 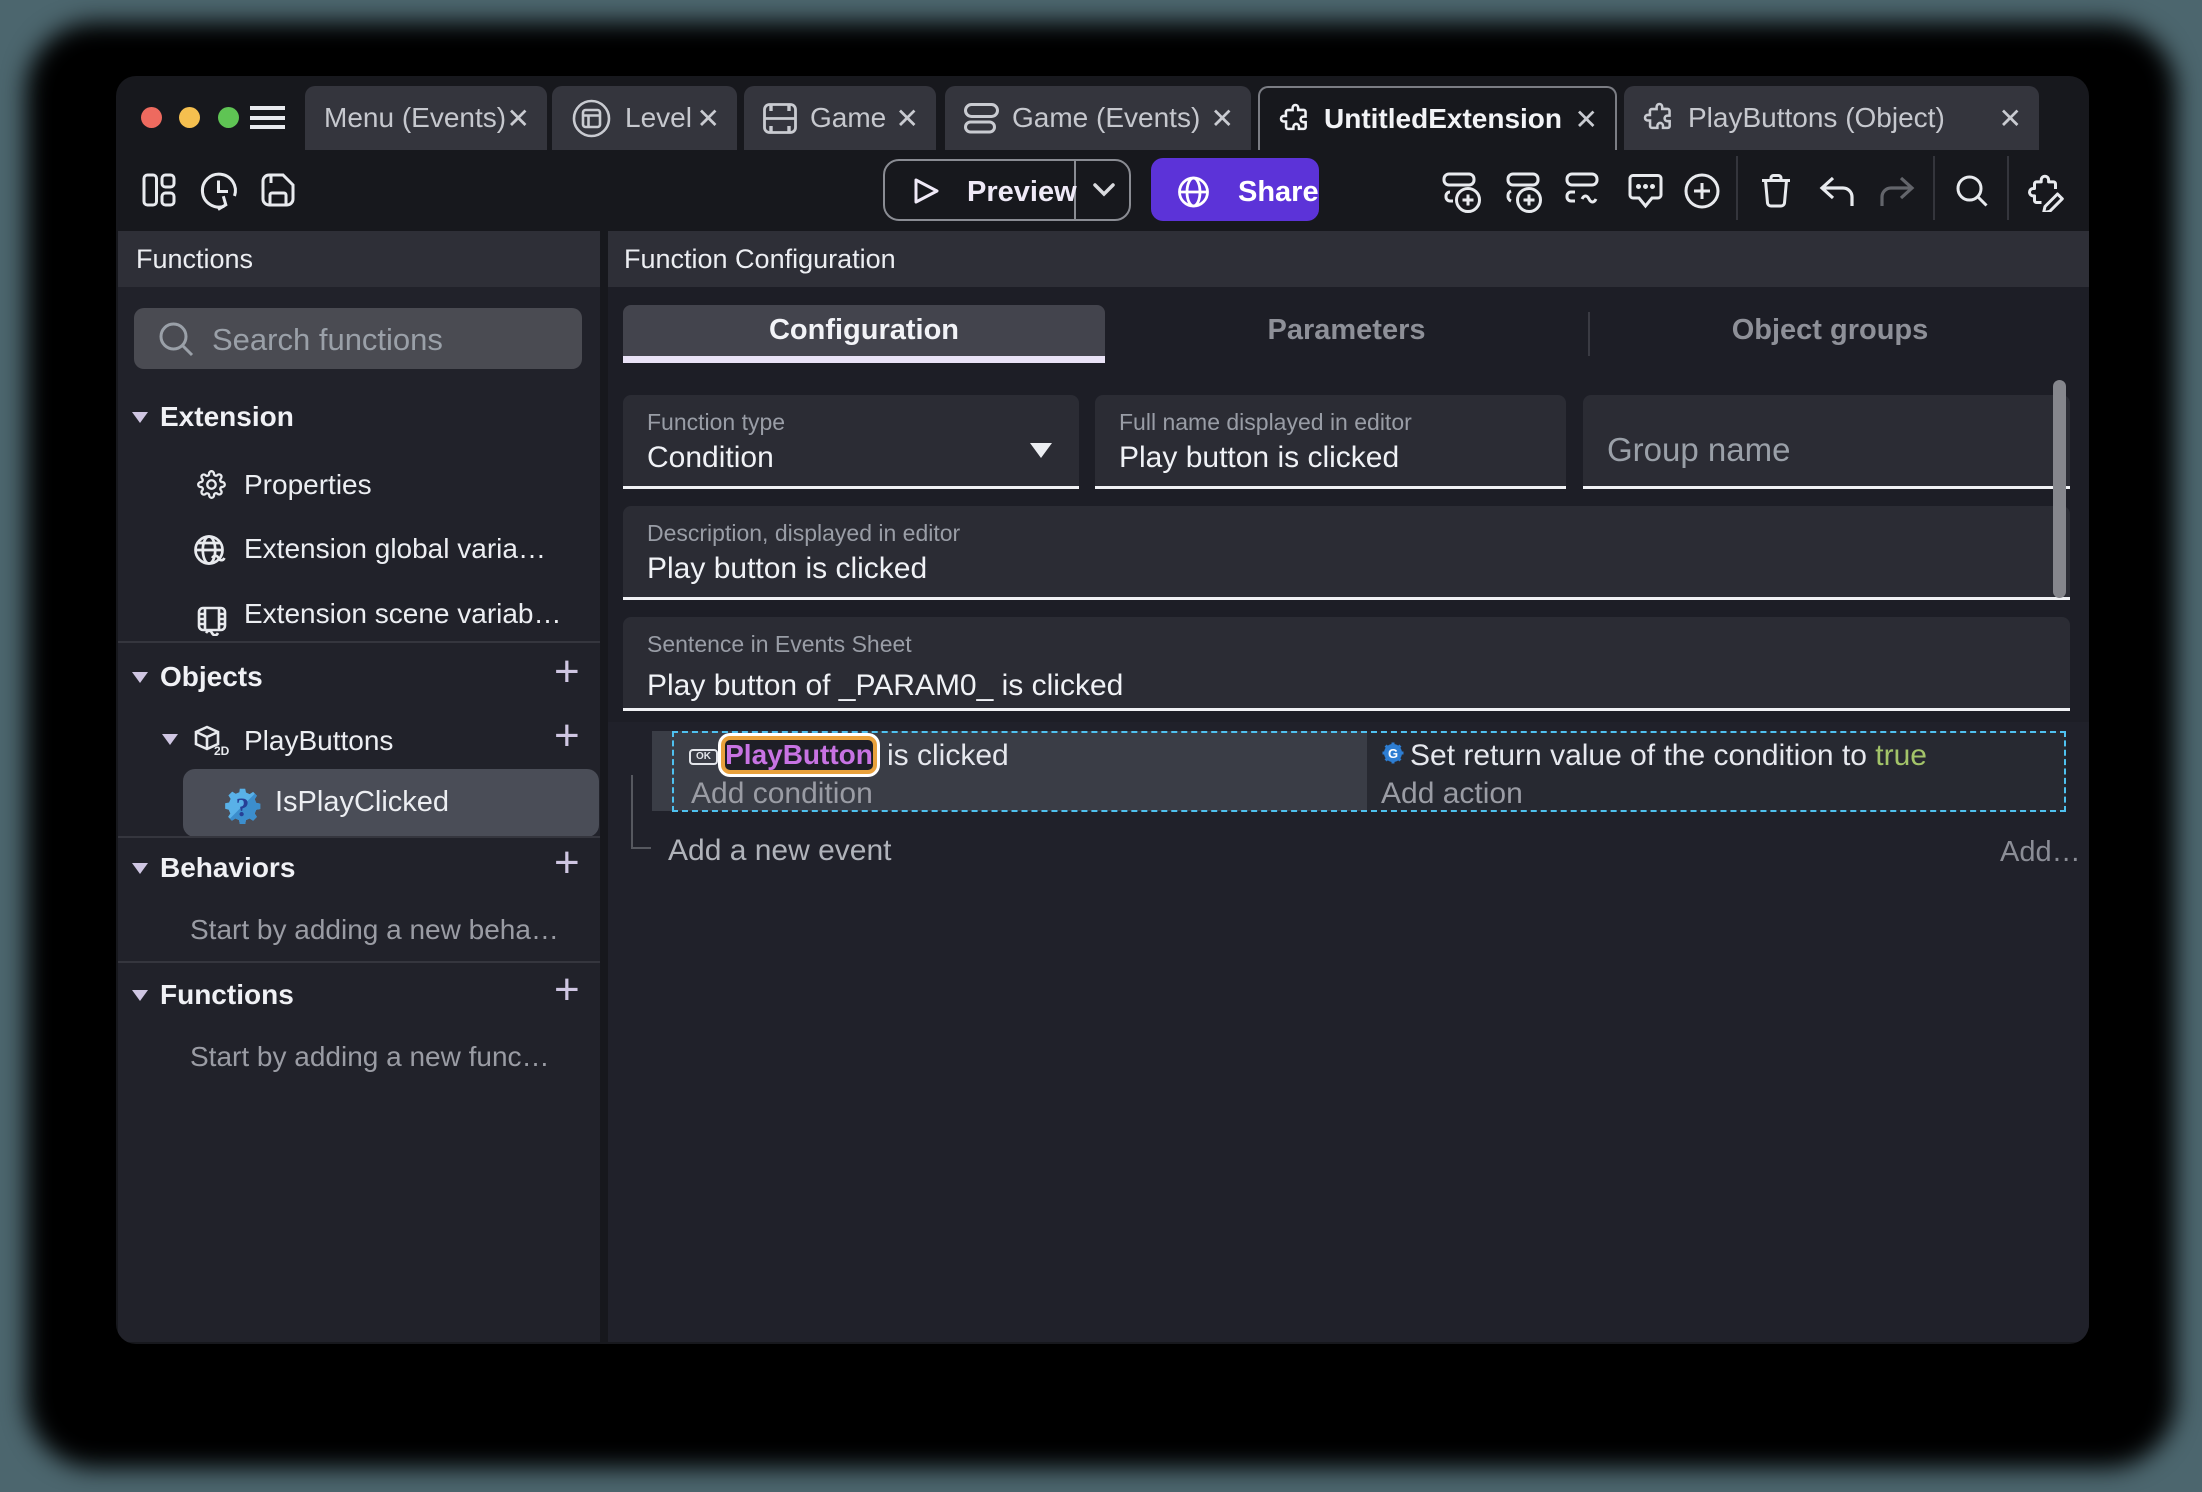 What do you see at coordinates (221, 751) in the screenshot?
I see `svg-text: 2D` at bounding box center [221, 751].